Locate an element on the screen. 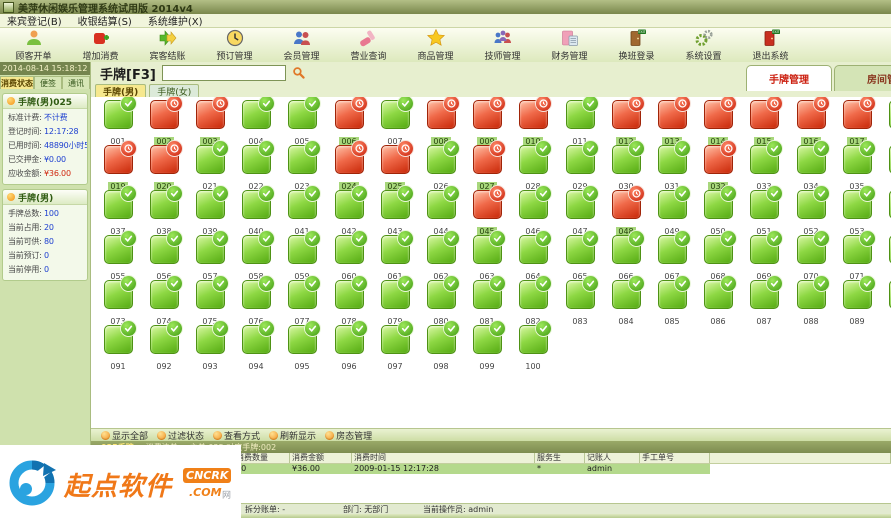 The image size is (891, 518). card-041: 041 is located at coordinates (302, 212).